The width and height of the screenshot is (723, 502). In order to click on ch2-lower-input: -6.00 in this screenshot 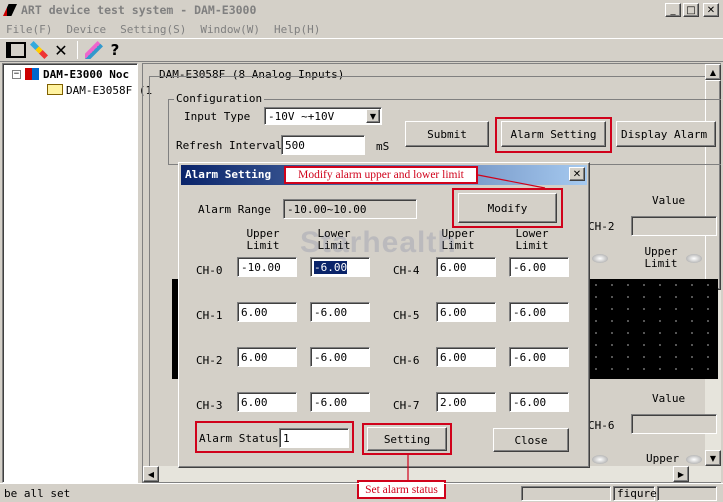, I will do `click(340, 357)`.